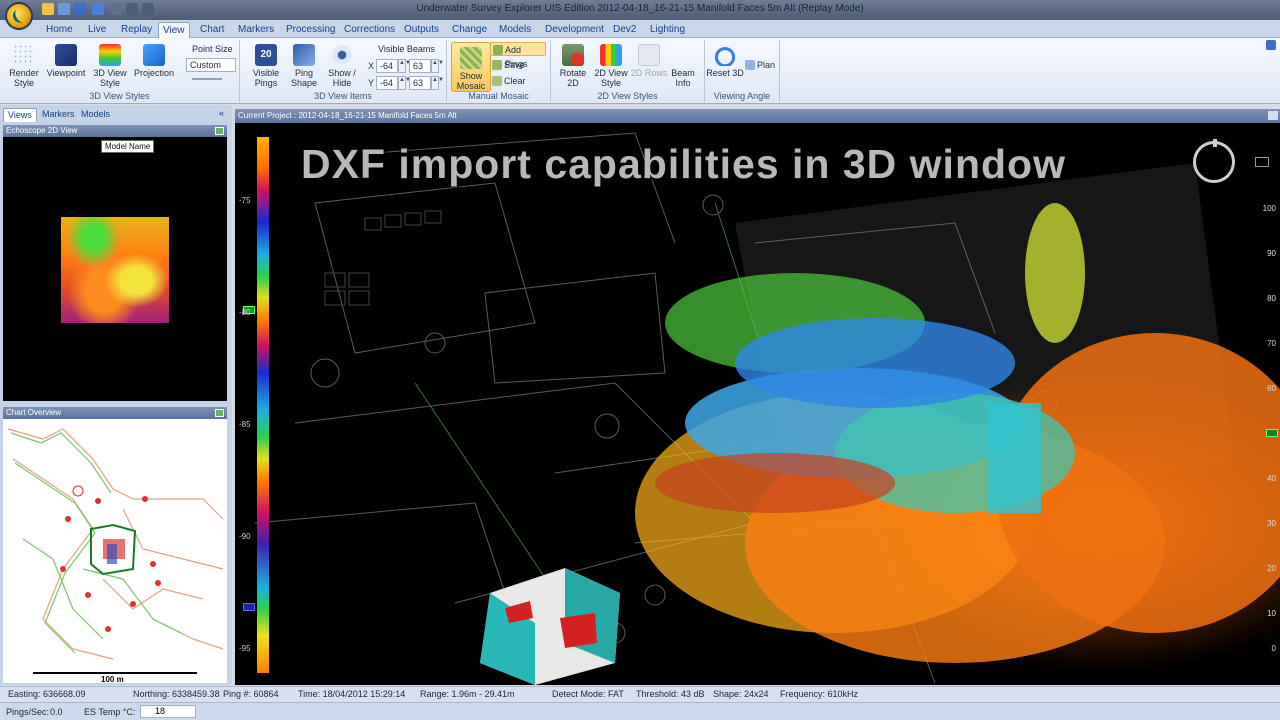  What do you see at coordinates (371, 83) in the screenshot?
I see `y-label: Y` at bounding box center [371, 83].